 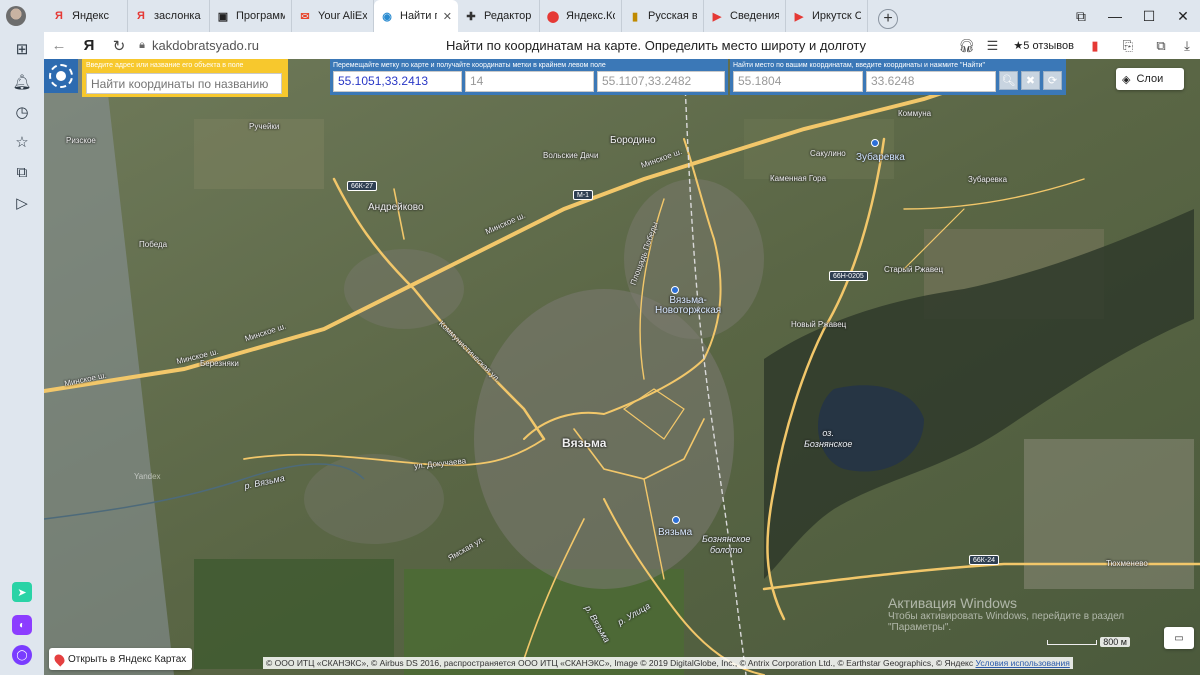 I want to click on browser-sidebar: ⊞ 🔔︎ ◷ ☆ ⧉ ▷ ➤ ◐ ◯, so click(x=22, y=353).